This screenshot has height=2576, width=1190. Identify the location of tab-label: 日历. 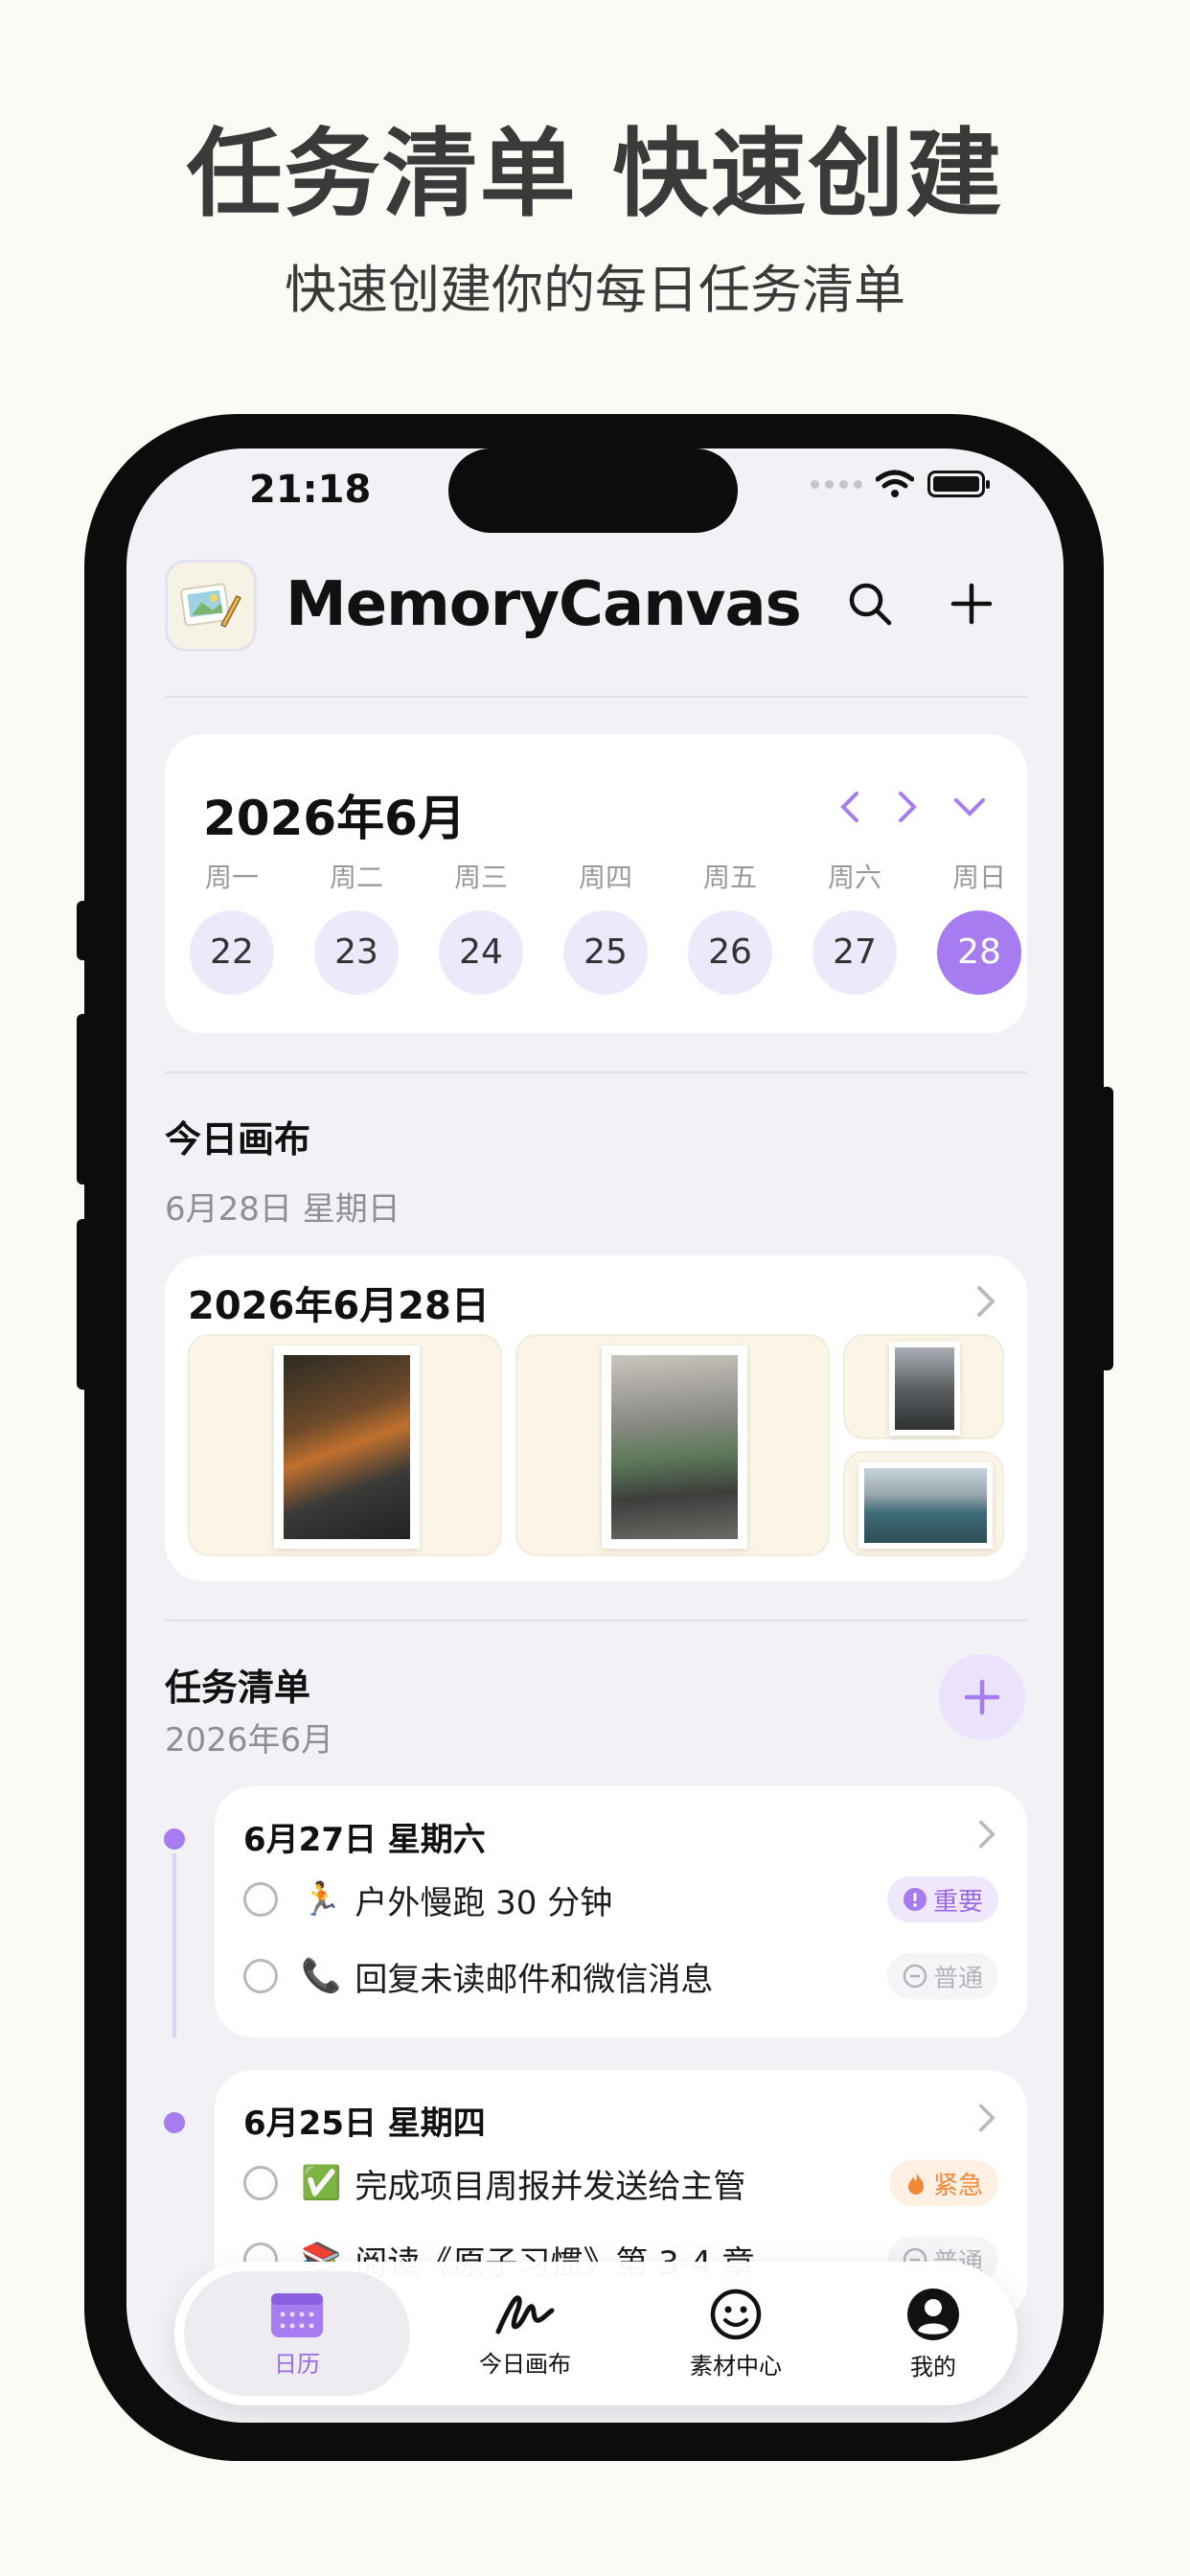
(297, 2364).